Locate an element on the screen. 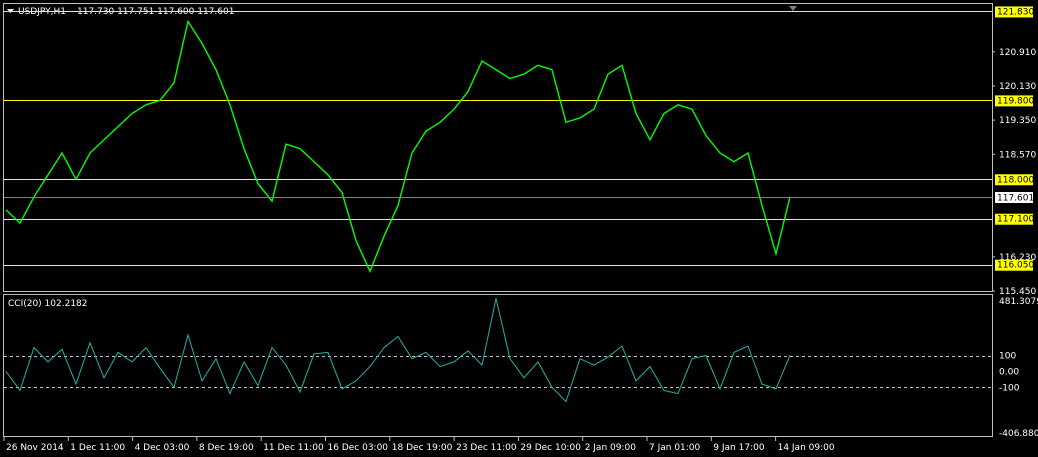 Image resolution: width=1038 pixels, height=457 pixels. cci-y-tick-label: -100 is located at coordinates (1009, 388).